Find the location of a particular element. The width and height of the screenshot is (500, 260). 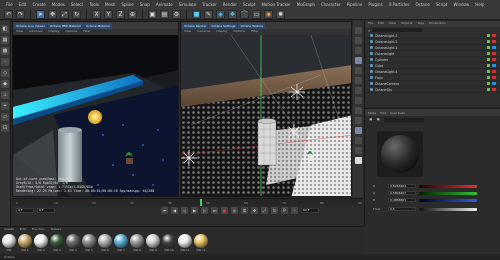

menu-item: Plugins is located at coordinates (375, 4).